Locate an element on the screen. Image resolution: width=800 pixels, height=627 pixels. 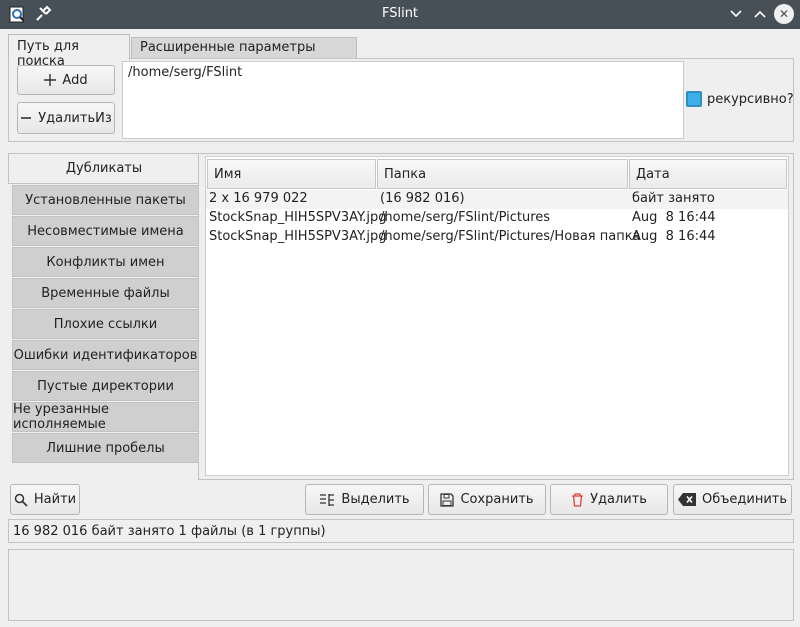
sidebar-item-label: Плохие ссылки is located at coordinates (105, 324).